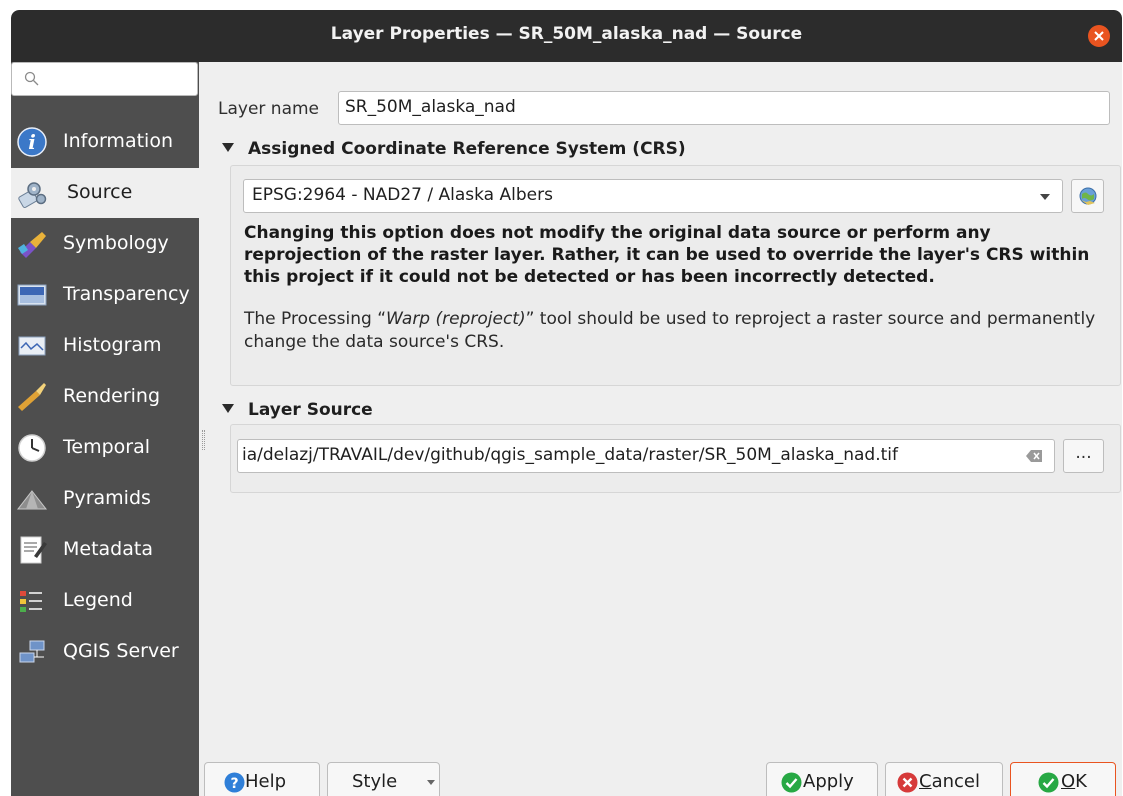 This screenshot has height=796, width=1123. Describe the element at coordinates (266, 781) in the screenshot. I see `help-button-label: Help` at that location.